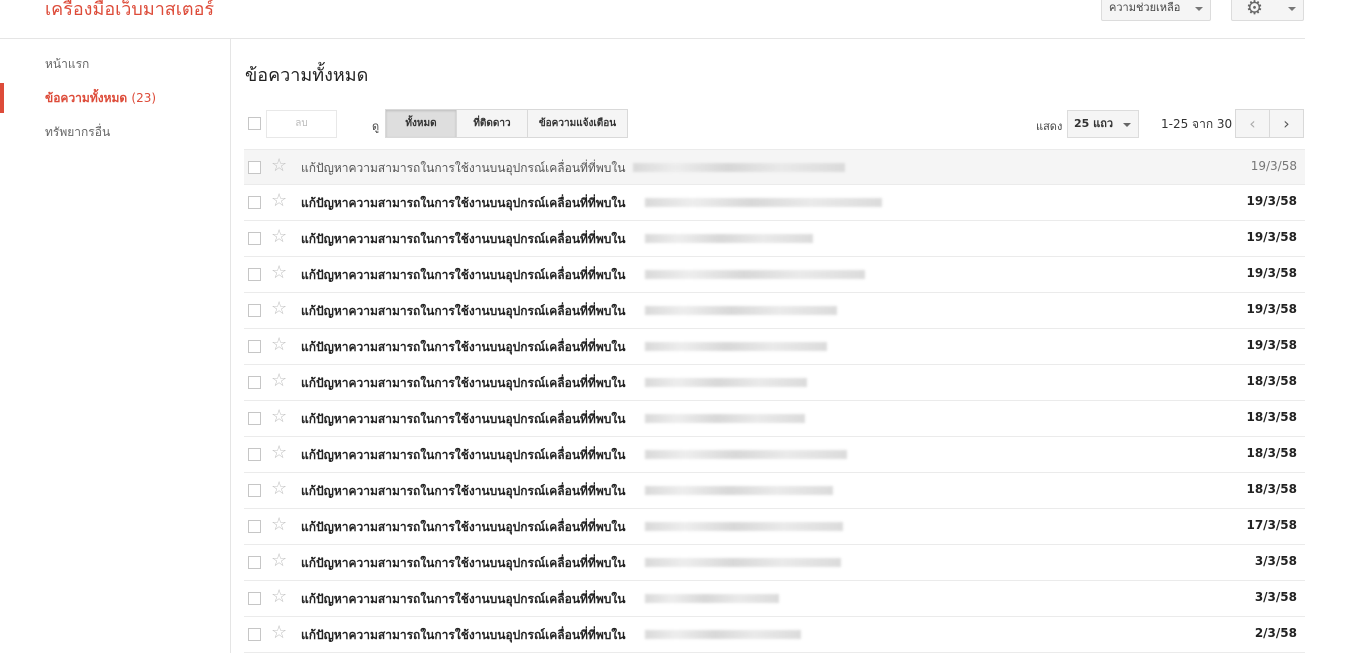 Image resolution: width=1353 pixels, height=653 pixels. I want to click on message-date: 2/3/58, so click(1275, 633).